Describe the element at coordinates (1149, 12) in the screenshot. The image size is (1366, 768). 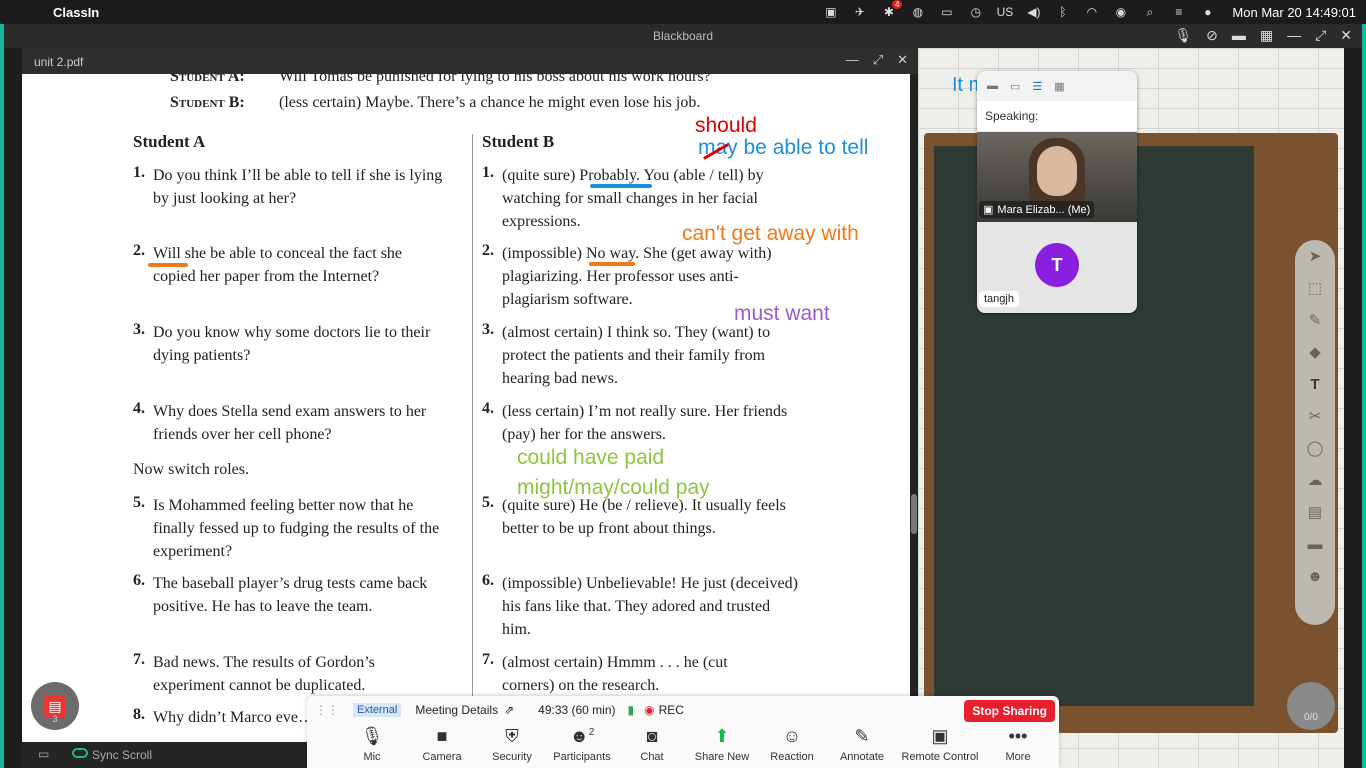
I see `search-icon: ⌕` at that location.